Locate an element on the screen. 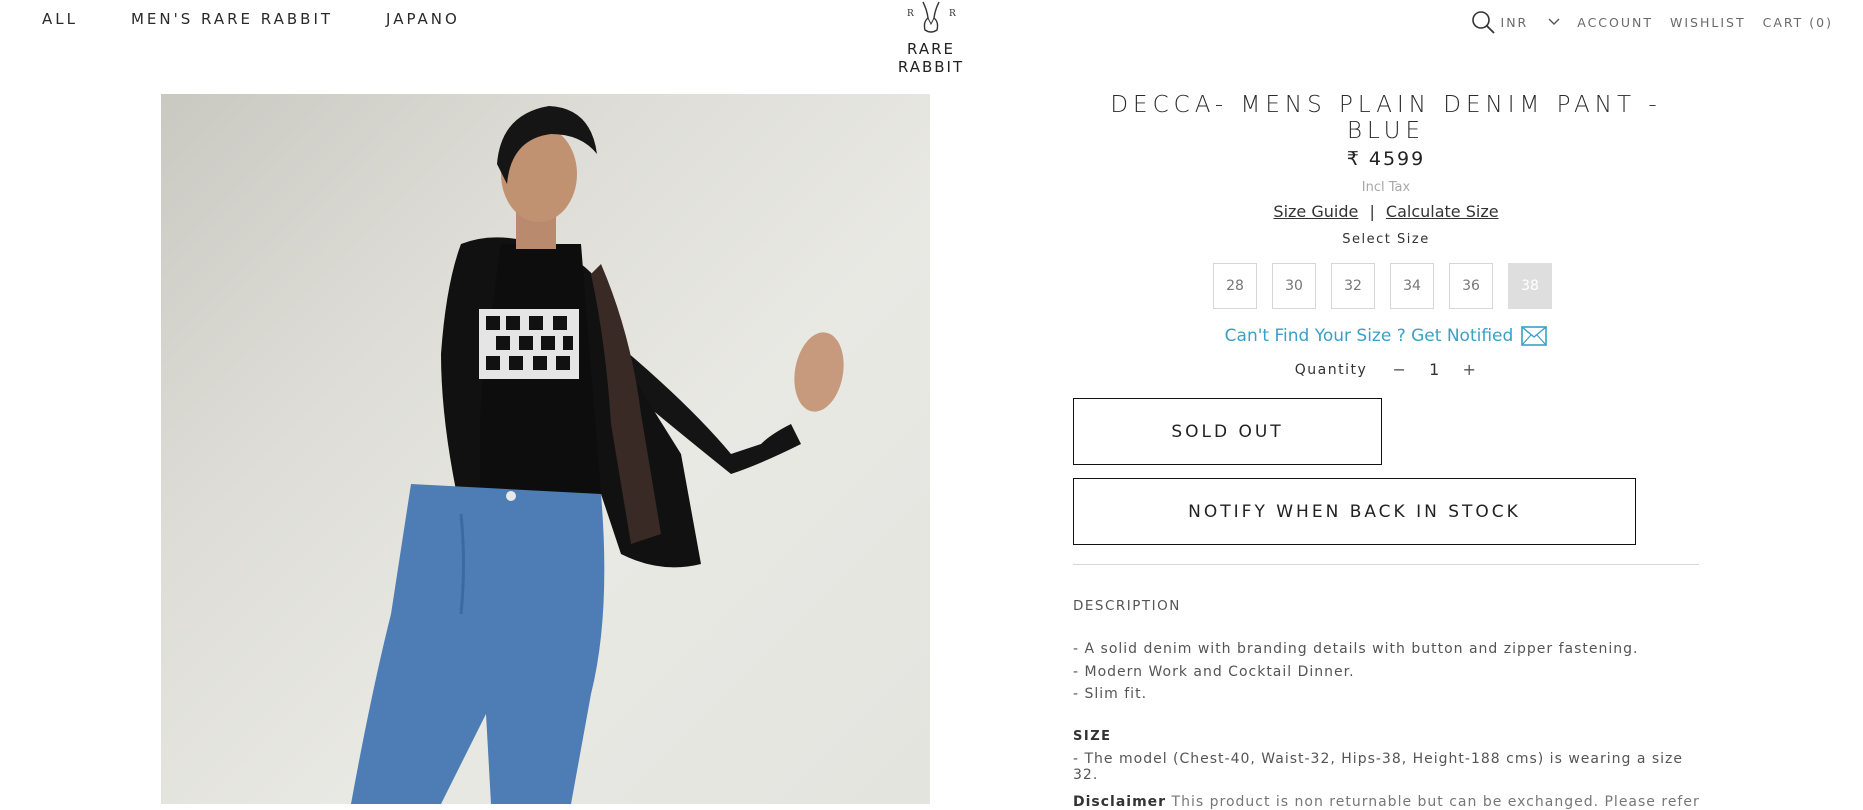 The image size is (1863, 810). nav-all: ALL is located at coordinates (60, 19).